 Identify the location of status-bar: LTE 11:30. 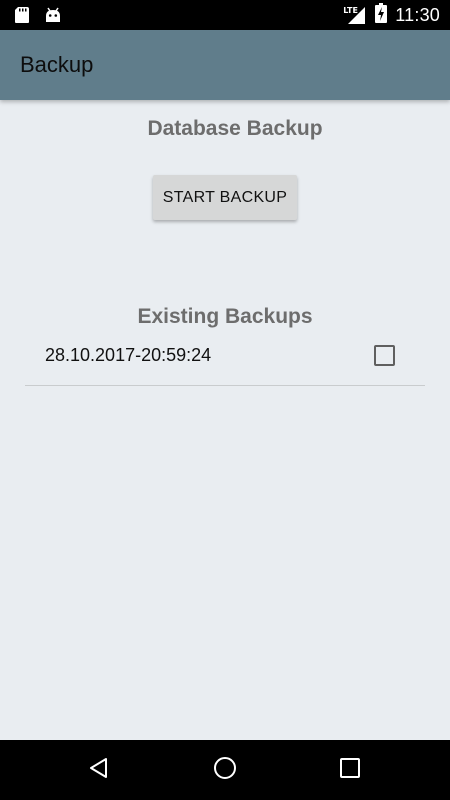
(225, 15).